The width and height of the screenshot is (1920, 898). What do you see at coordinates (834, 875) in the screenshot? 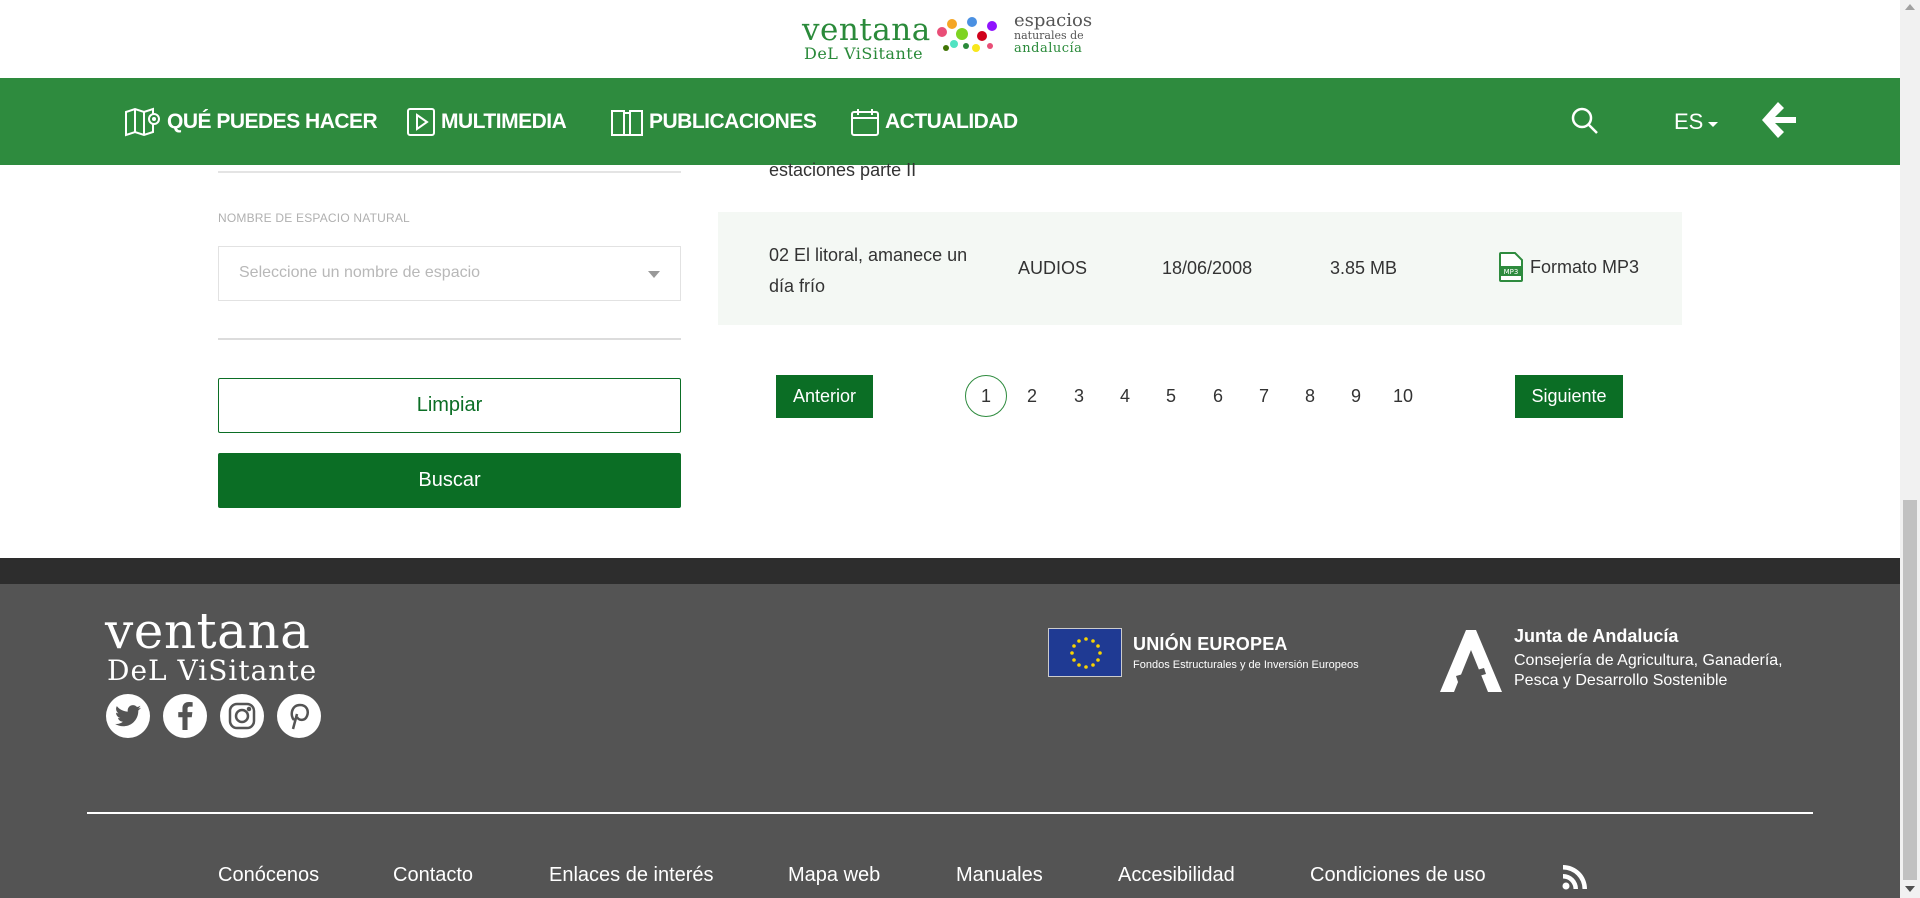
I see `footer-link-mapa-web: Mapa web` at bounding box center [834, 875].